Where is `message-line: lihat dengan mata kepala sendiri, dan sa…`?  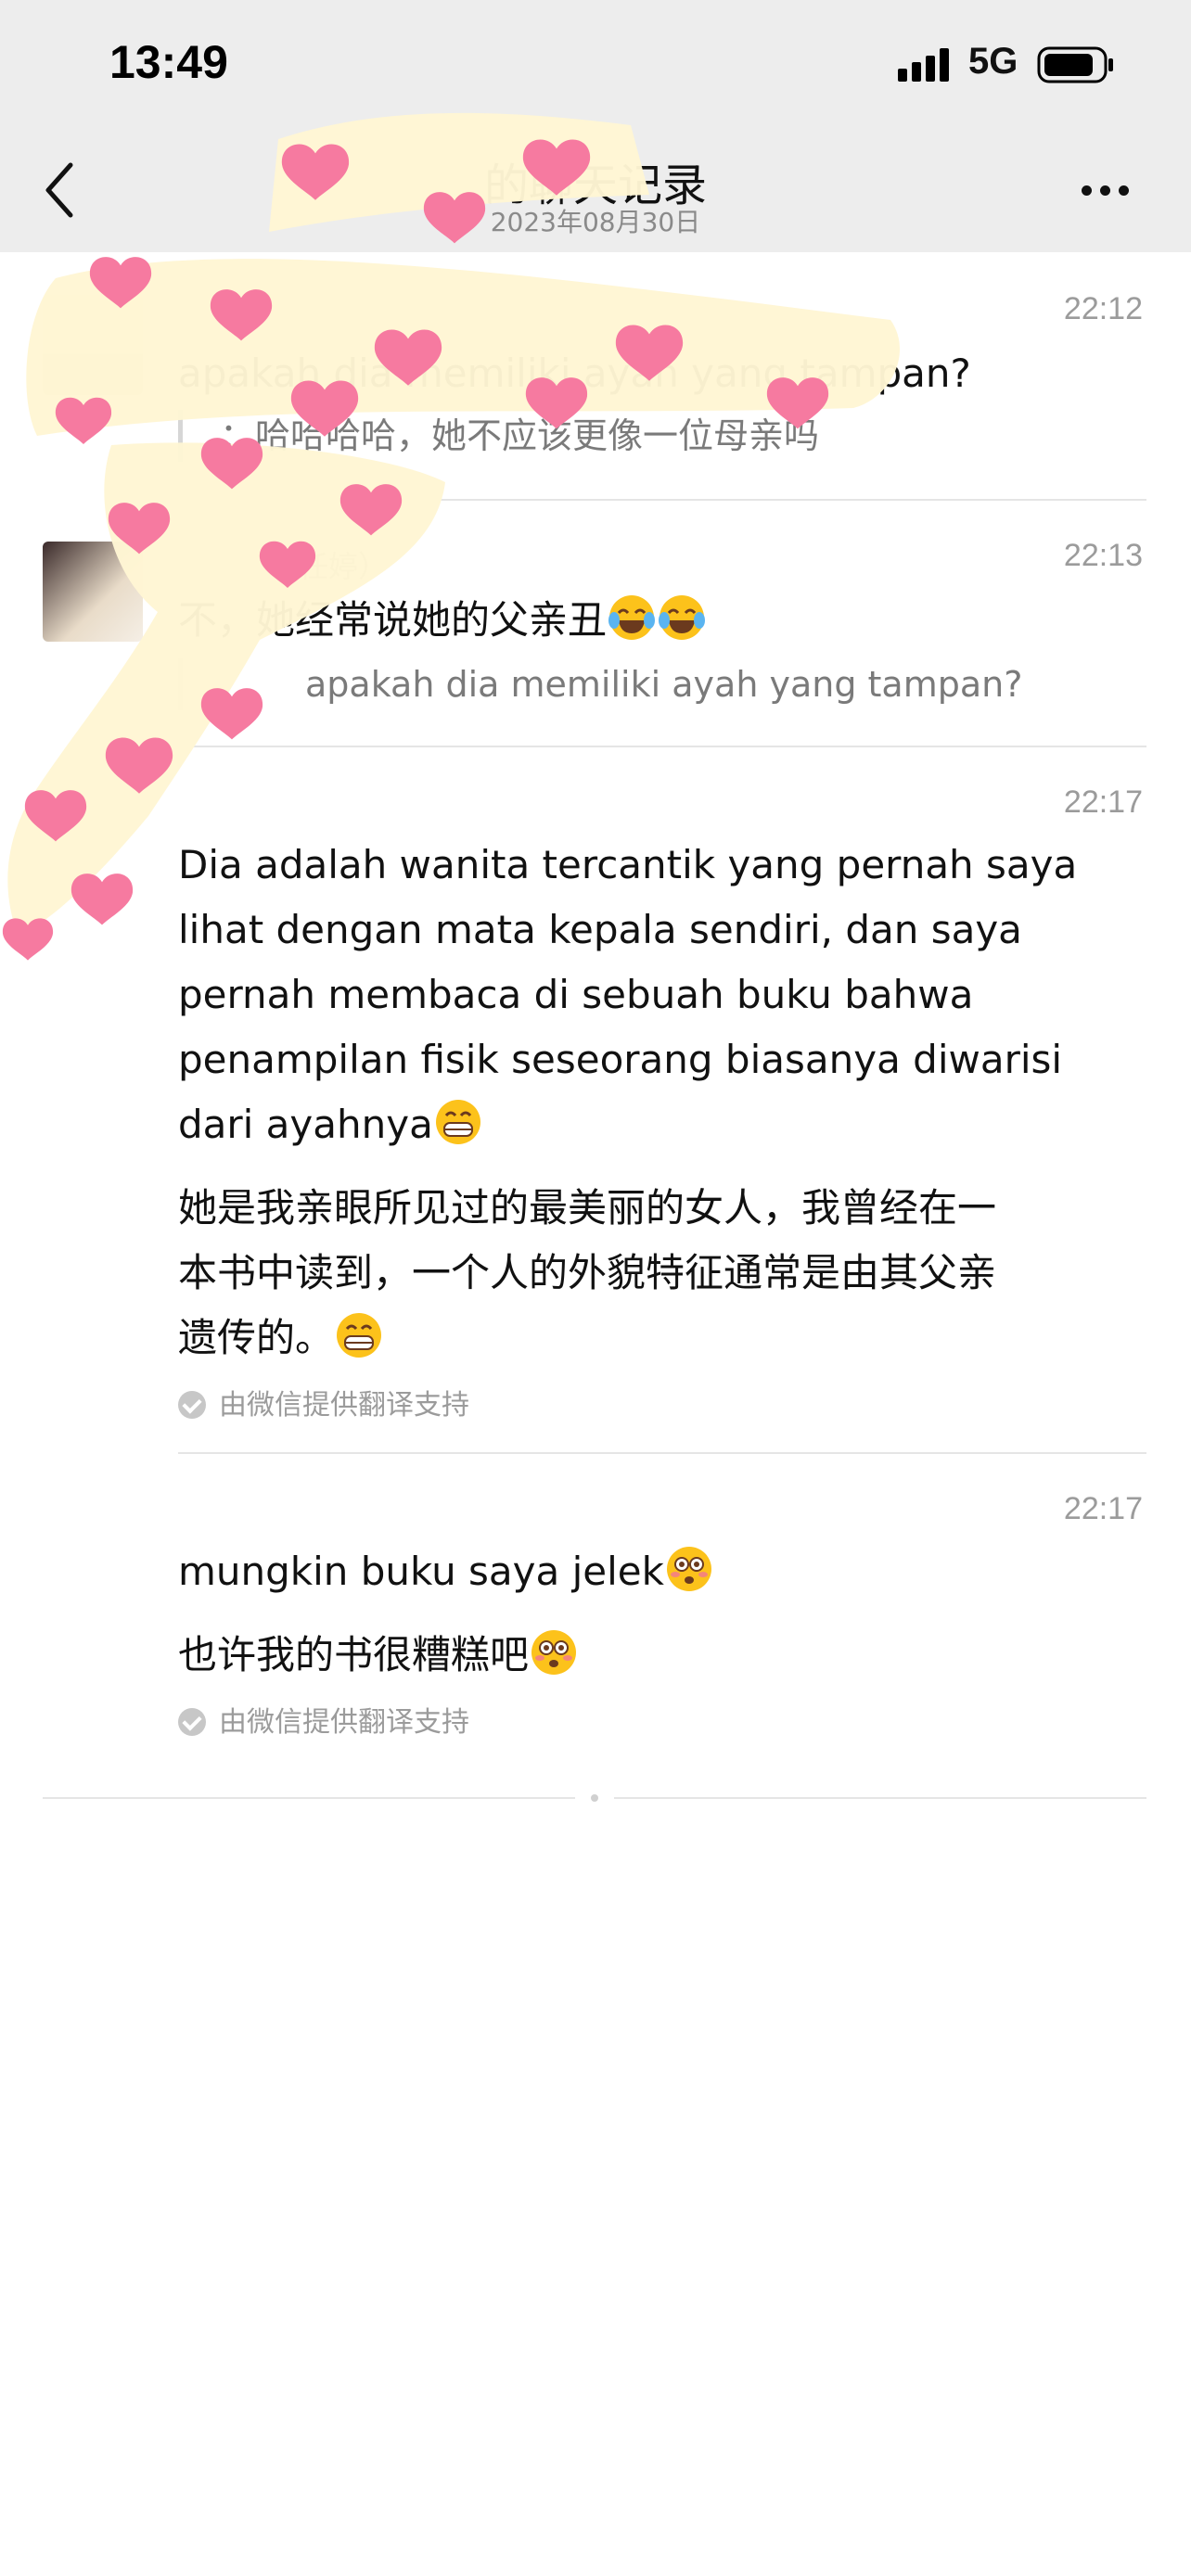
message-line: lihat dengan mata kepala sendiri, dan sa… is located at coordinates (600, 930).